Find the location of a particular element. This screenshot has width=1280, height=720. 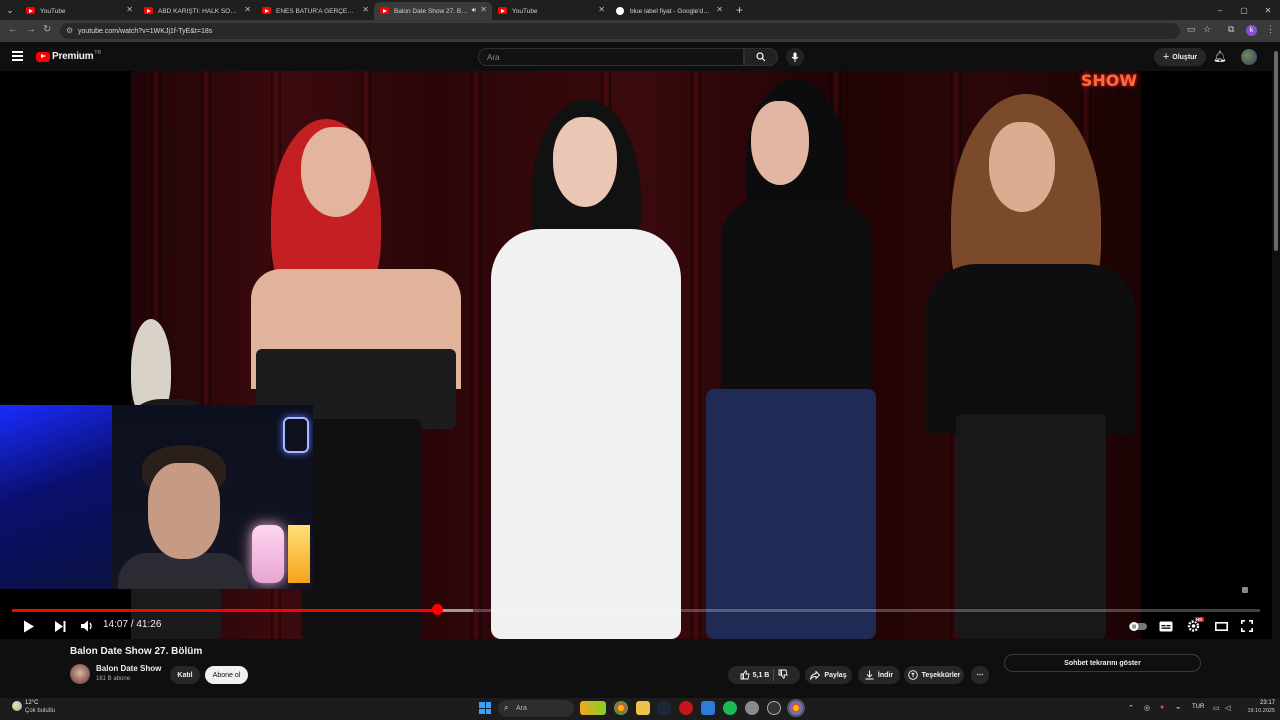

subscribe-button: Abone ol is located at coordinates (226, 675).